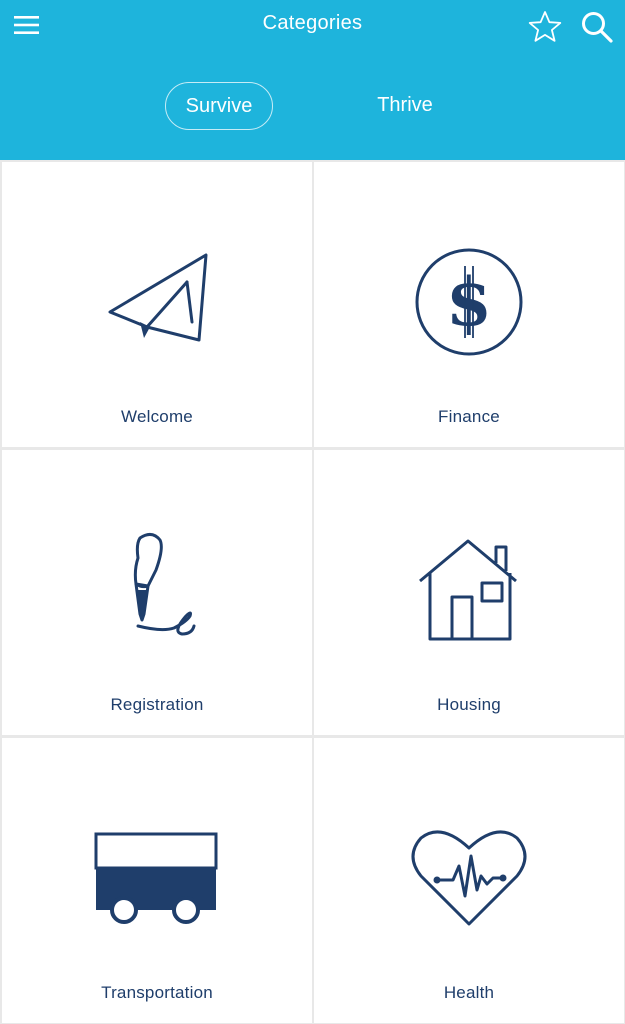 This screenshot has height=1024, width=625. I want to click on category-label: Transportation, so click(157, 992).